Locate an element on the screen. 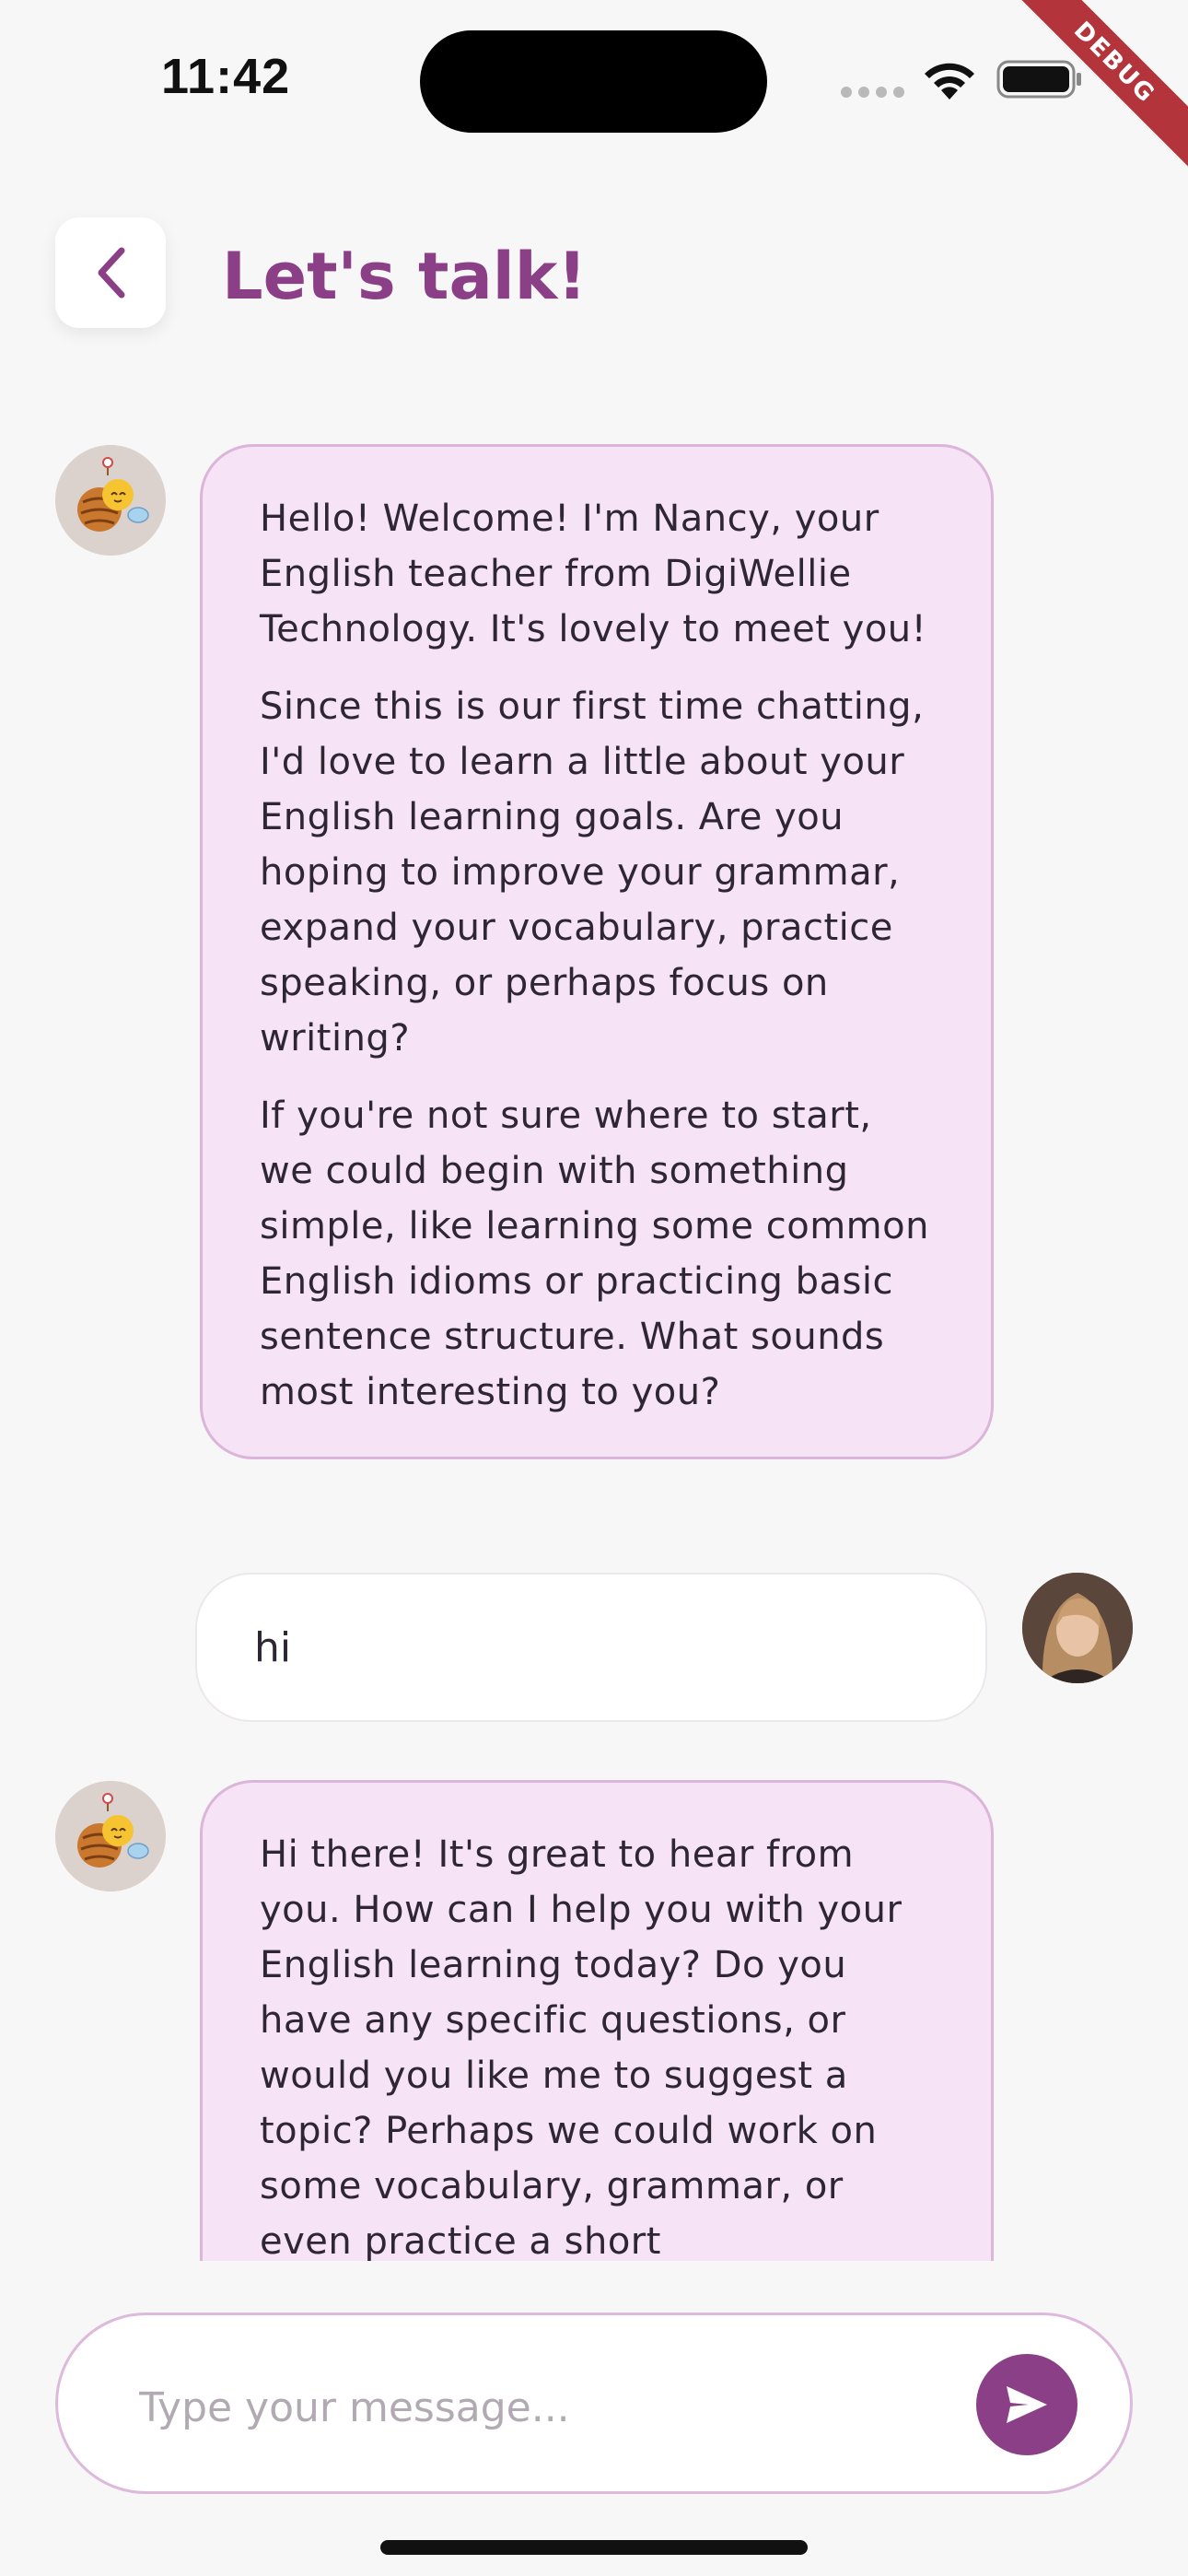  user-photo-icon is located at coordinates (1077, 1628).